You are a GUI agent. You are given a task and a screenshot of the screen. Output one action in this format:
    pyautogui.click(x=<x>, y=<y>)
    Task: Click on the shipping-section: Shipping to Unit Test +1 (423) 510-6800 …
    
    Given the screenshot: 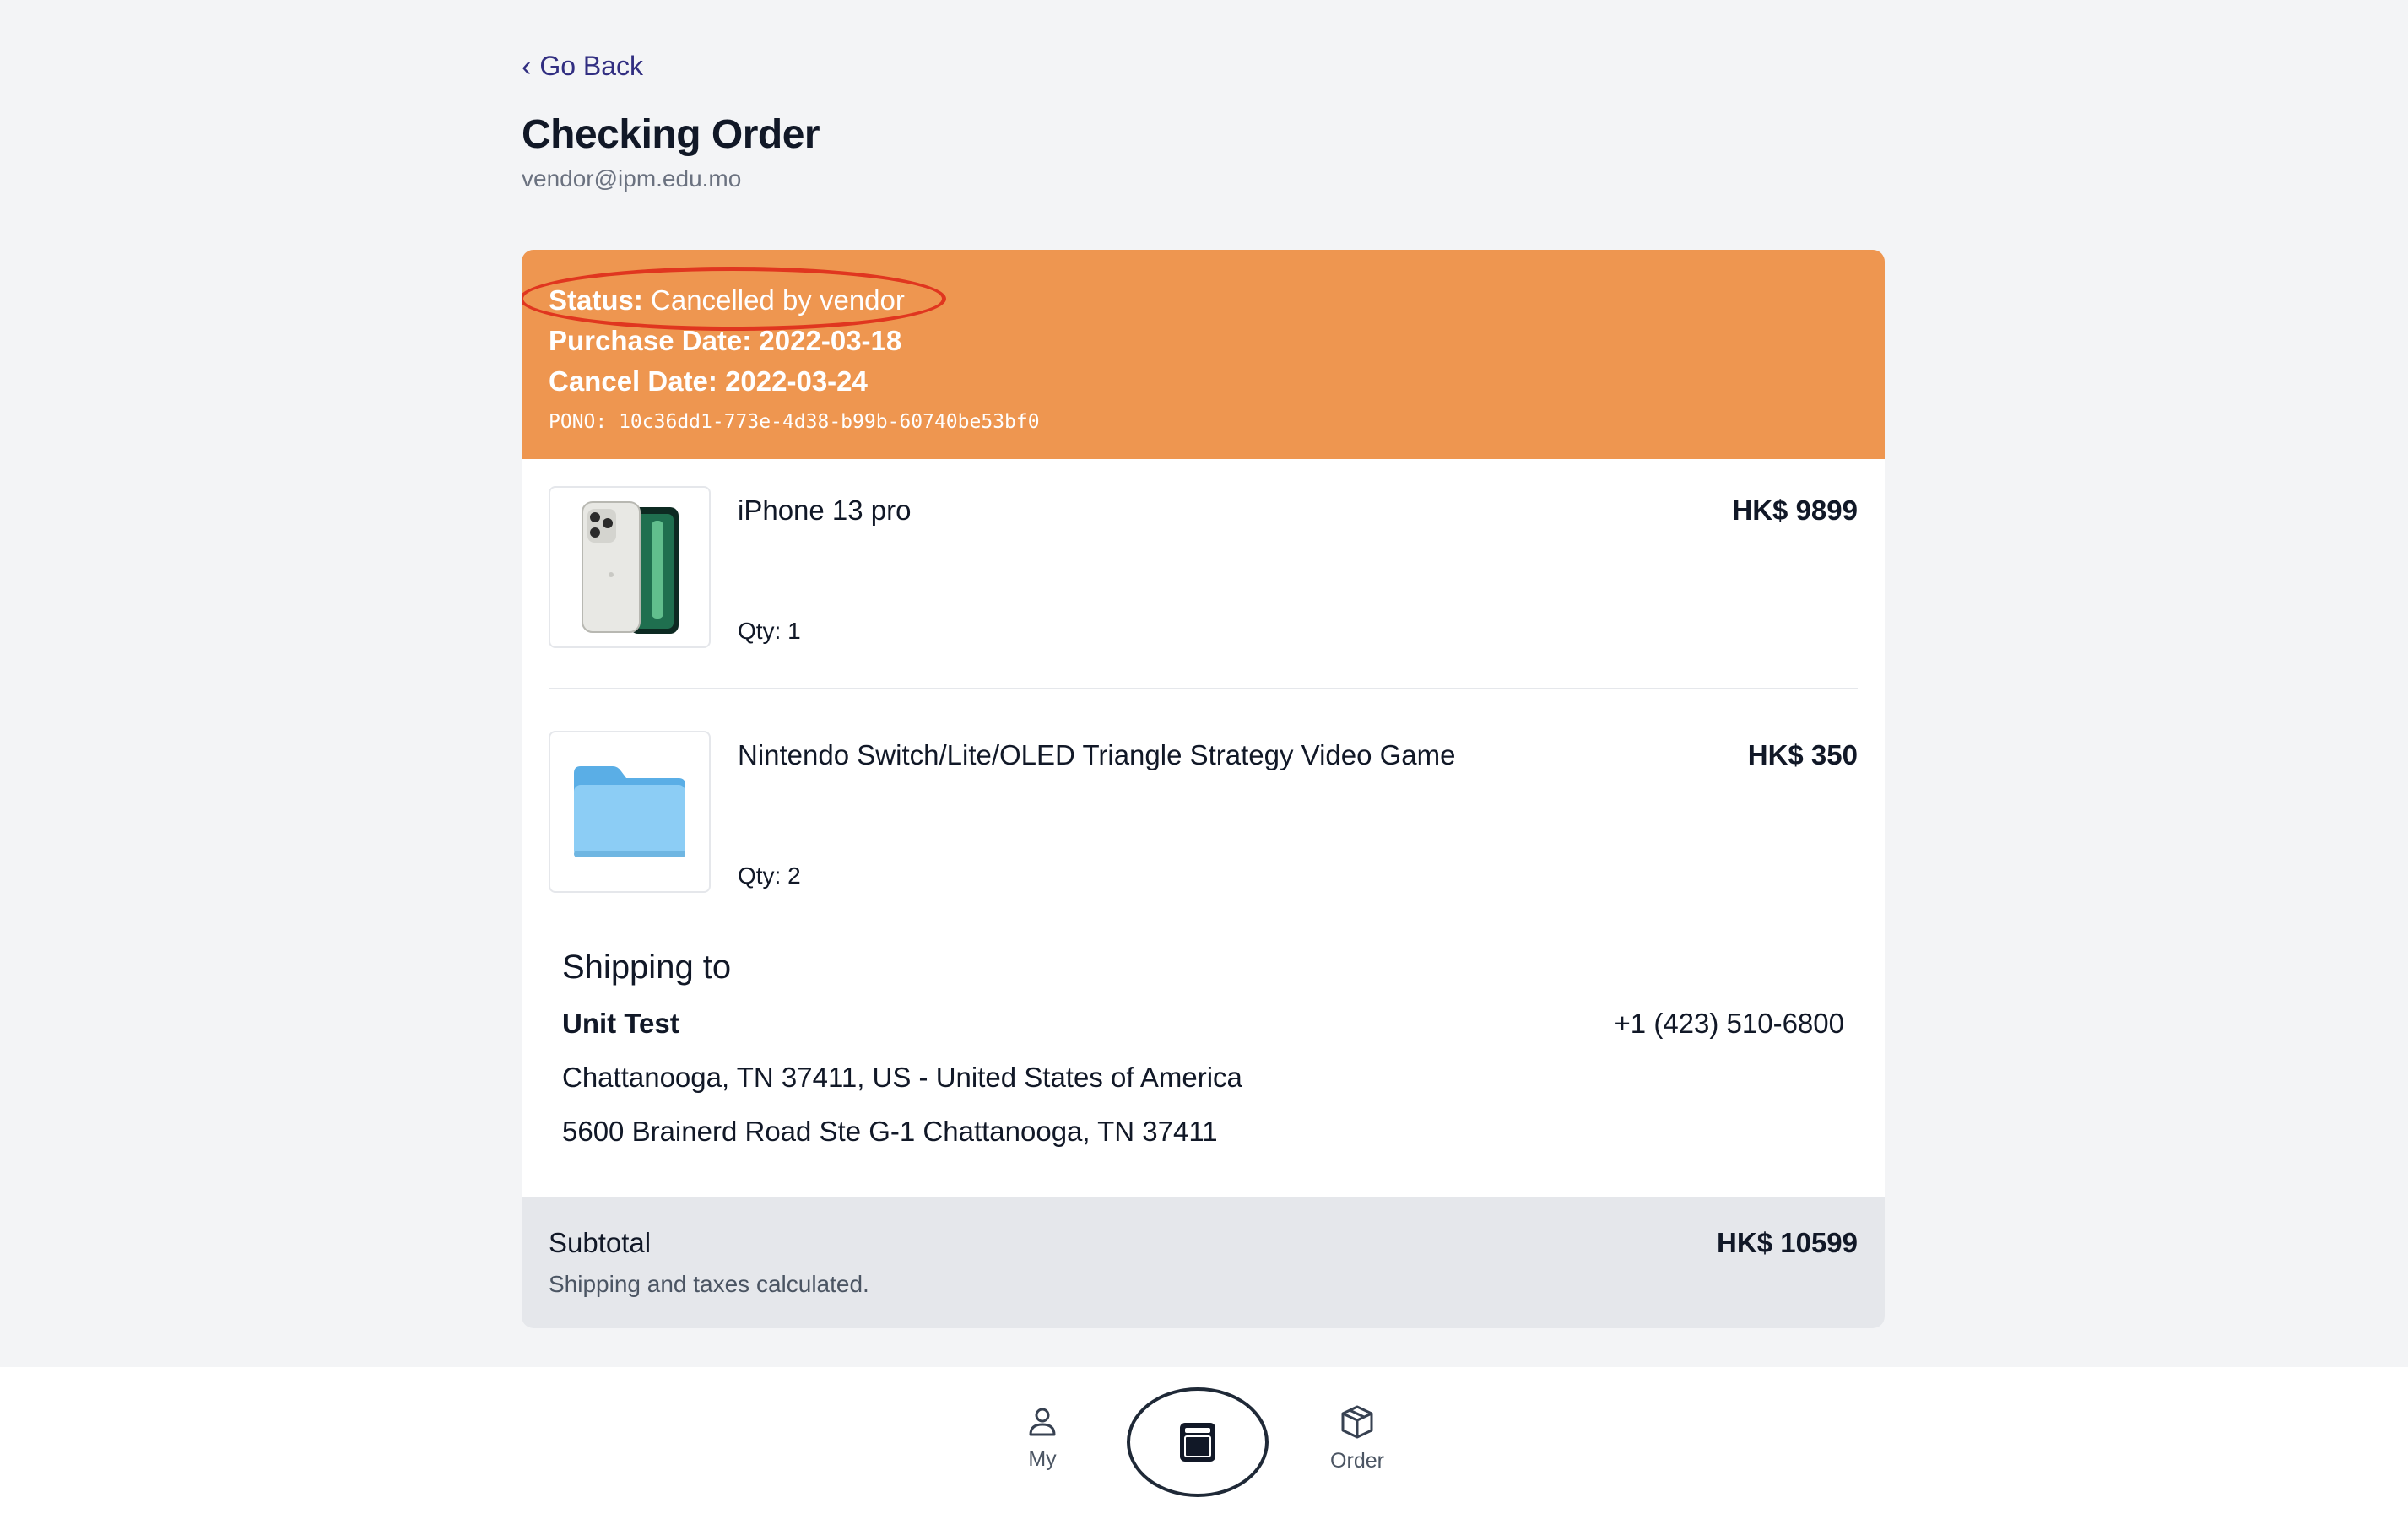 What is the action you would take?
    pyautogui.click(x=1203, y=1058)
    